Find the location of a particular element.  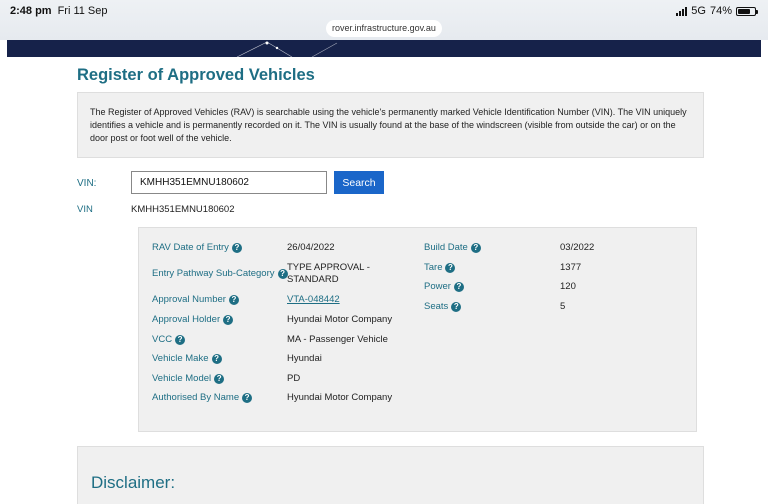

date-text: Fri 11 Sep is located at coordinates (82, 11).